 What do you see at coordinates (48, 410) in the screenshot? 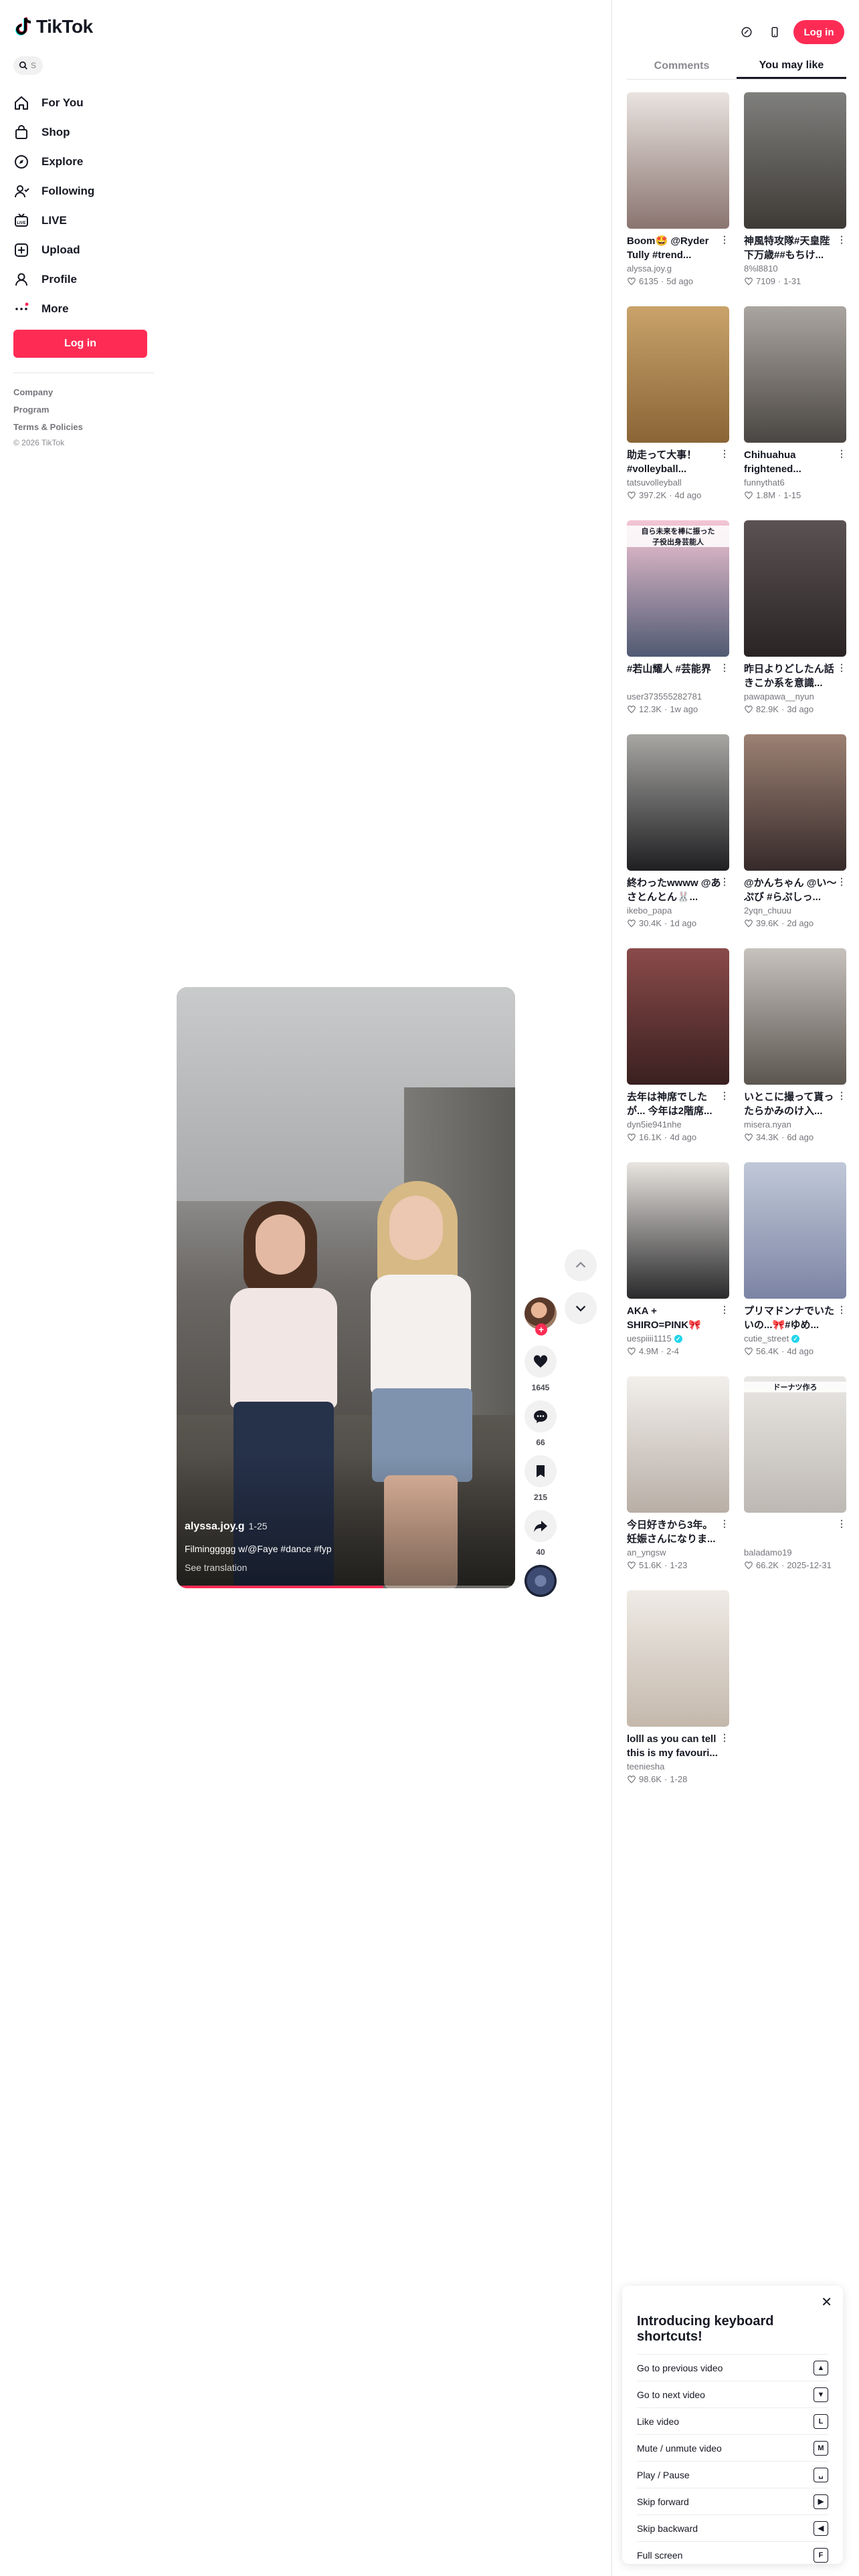
I see `footer-link-program: Program` at bounding box center [48, 410].